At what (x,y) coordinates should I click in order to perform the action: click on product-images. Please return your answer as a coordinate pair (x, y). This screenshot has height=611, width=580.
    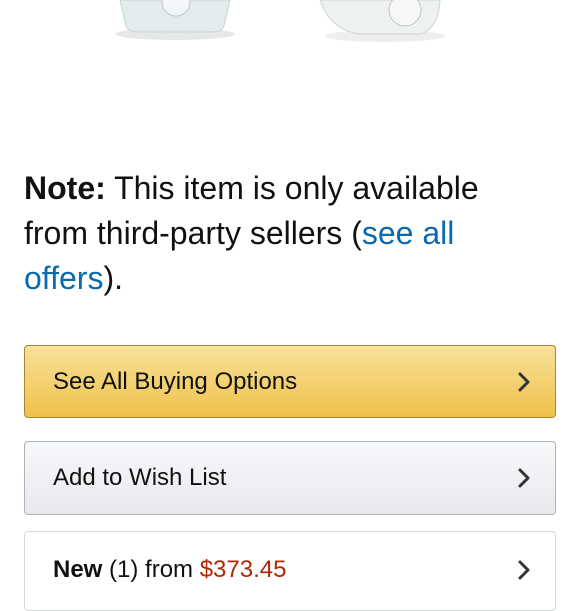
    Looking at the image, I should click on (290, 30).